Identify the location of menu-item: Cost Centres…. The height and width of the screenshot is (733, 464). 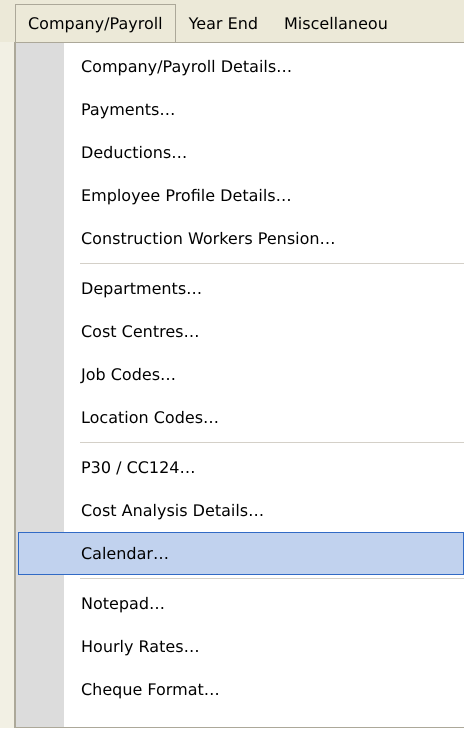
(241, 331).